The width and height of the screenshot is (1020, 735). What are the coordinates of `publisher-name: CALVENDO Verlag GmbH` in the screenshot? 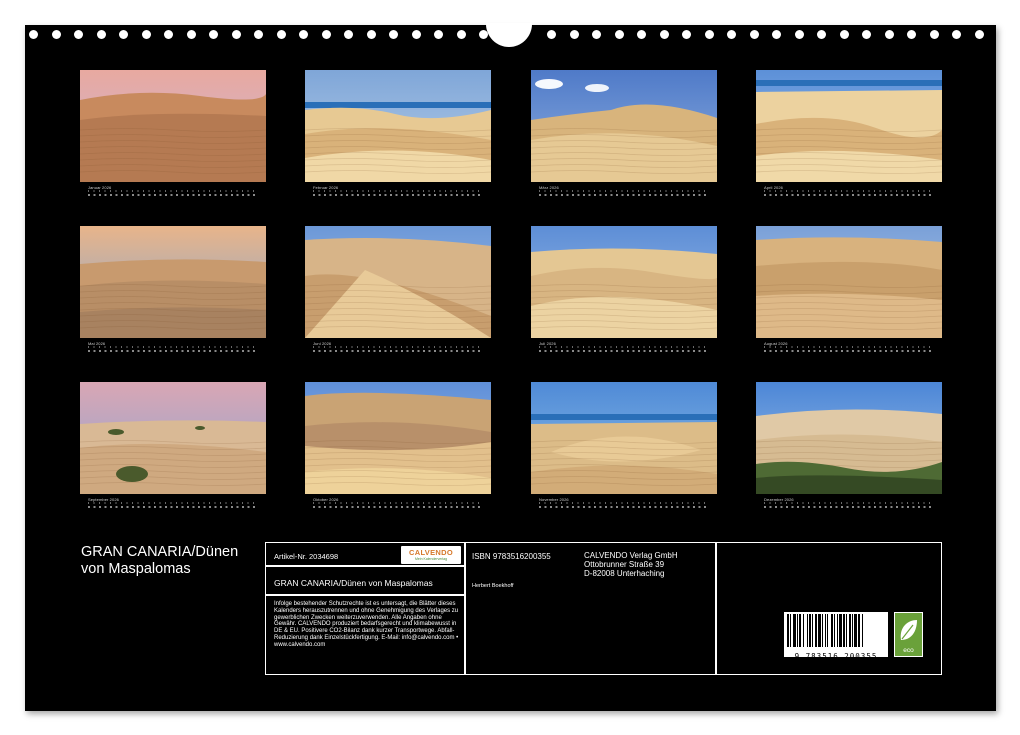 It's located at (631, 555).